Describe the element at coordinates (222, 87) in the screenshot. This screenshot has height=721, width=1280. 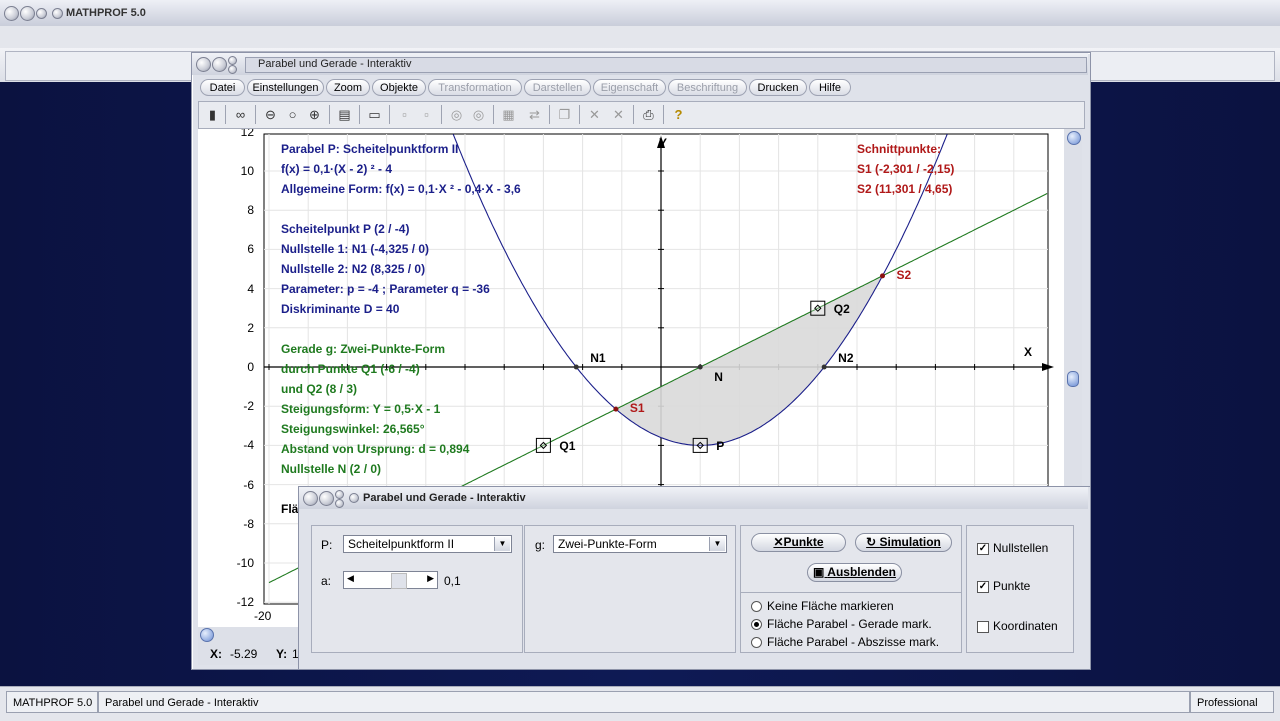
I see `menu-datei: Datei` at that location.